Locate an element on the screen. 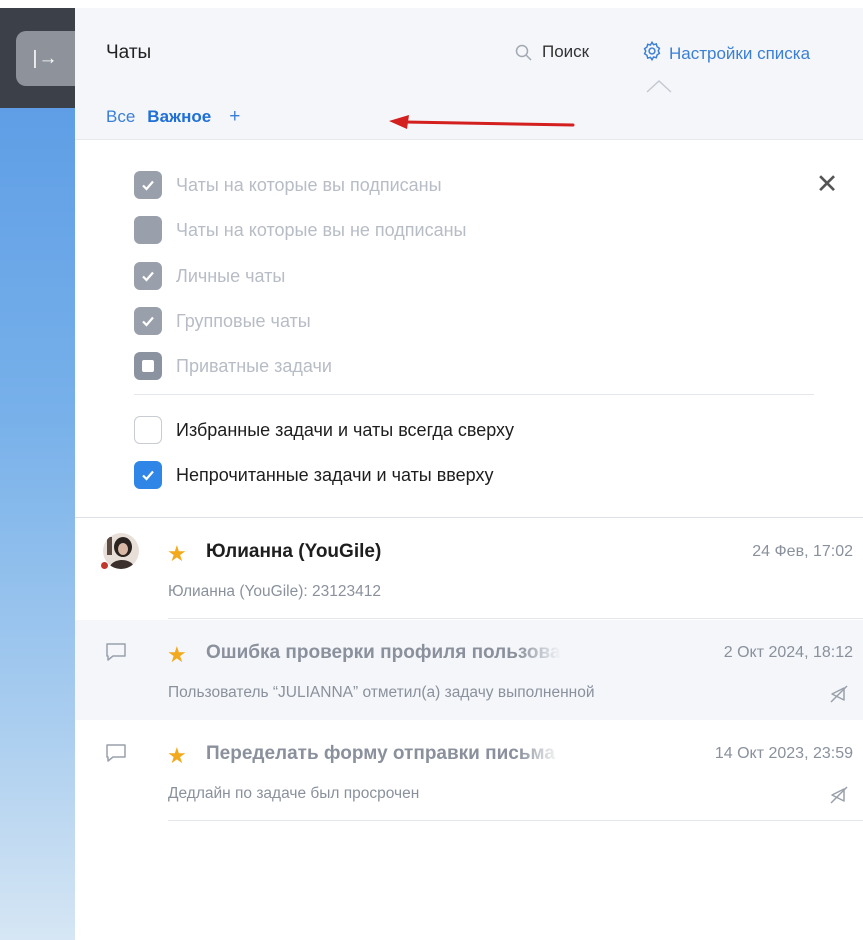 The image size is (863, 940). search-label: Поиск is located at coordinates (566, 51).